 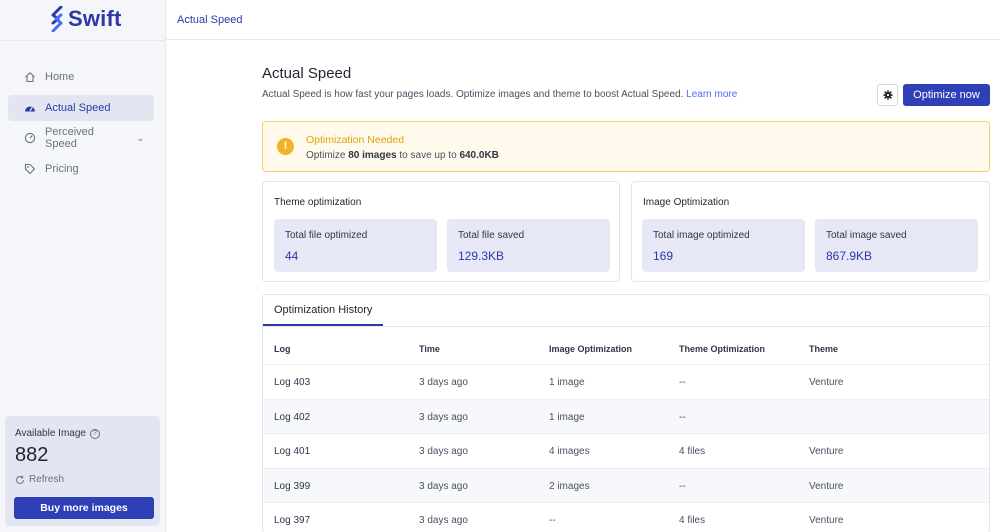 What do you see at coordinates (323, 310) in the screenshot?
I see `tab-optimization-history: Optimization History` at bounding box center [323, 310].